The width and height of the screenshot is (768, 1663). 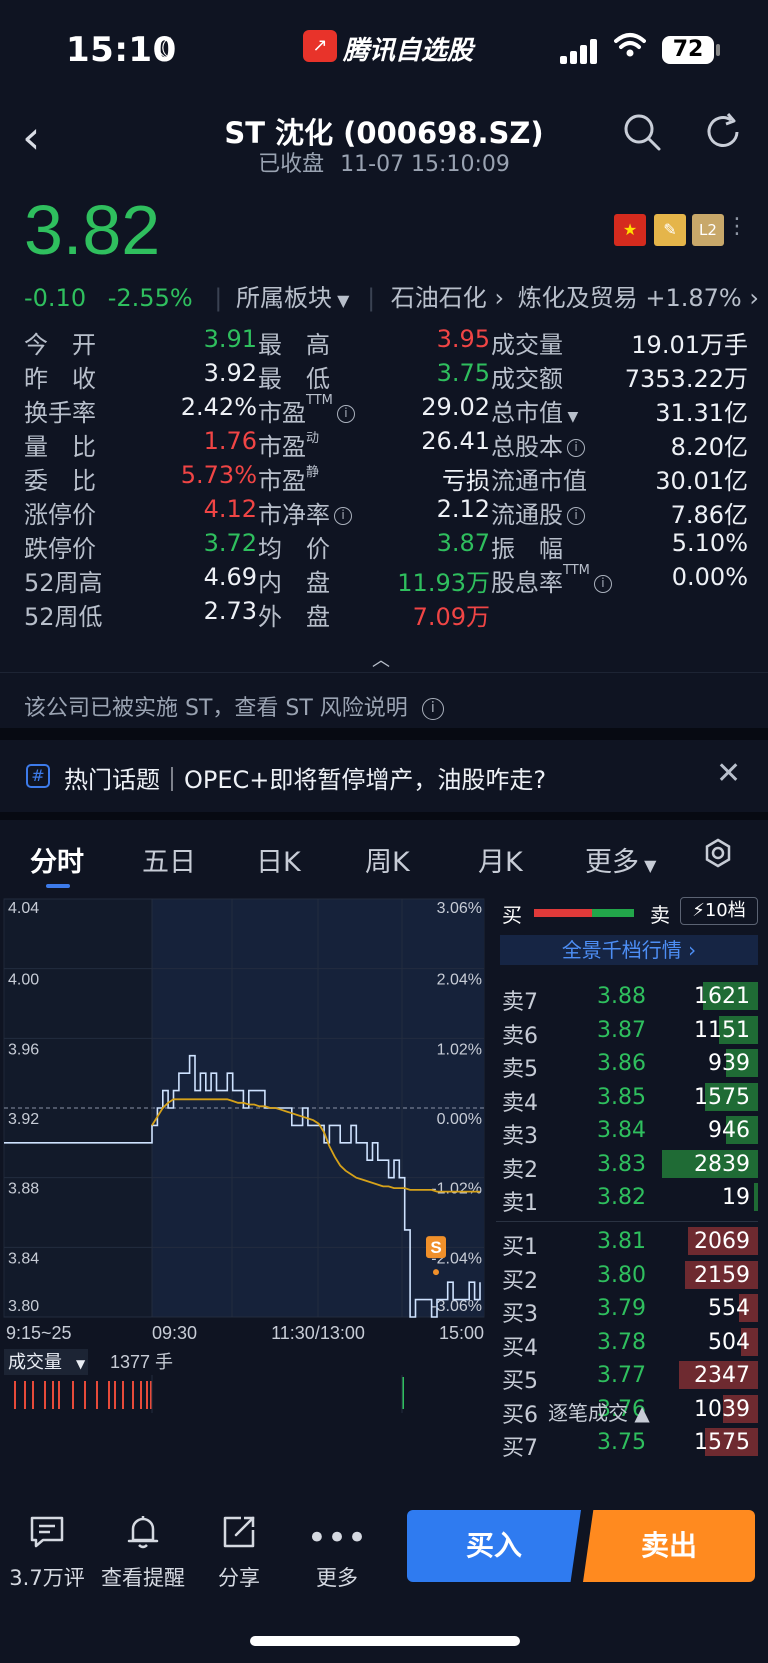 What do you see at coordinates (520, 1203) in the screenshot?
I see `level-label: 卖1` at bounding box center [520, 1203].